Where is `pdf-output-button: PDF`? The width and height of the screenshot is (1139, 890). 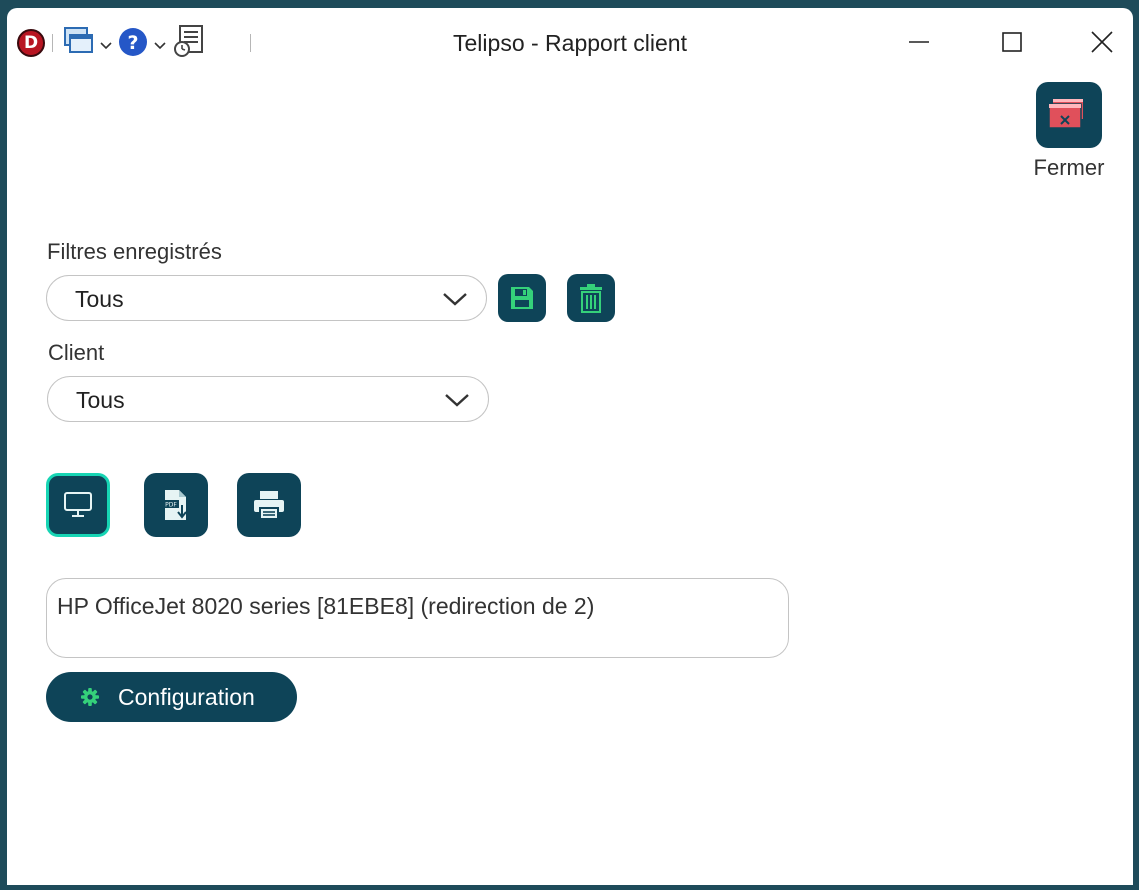 pdf-output-button: PDF is located at coordinates (176, 505).